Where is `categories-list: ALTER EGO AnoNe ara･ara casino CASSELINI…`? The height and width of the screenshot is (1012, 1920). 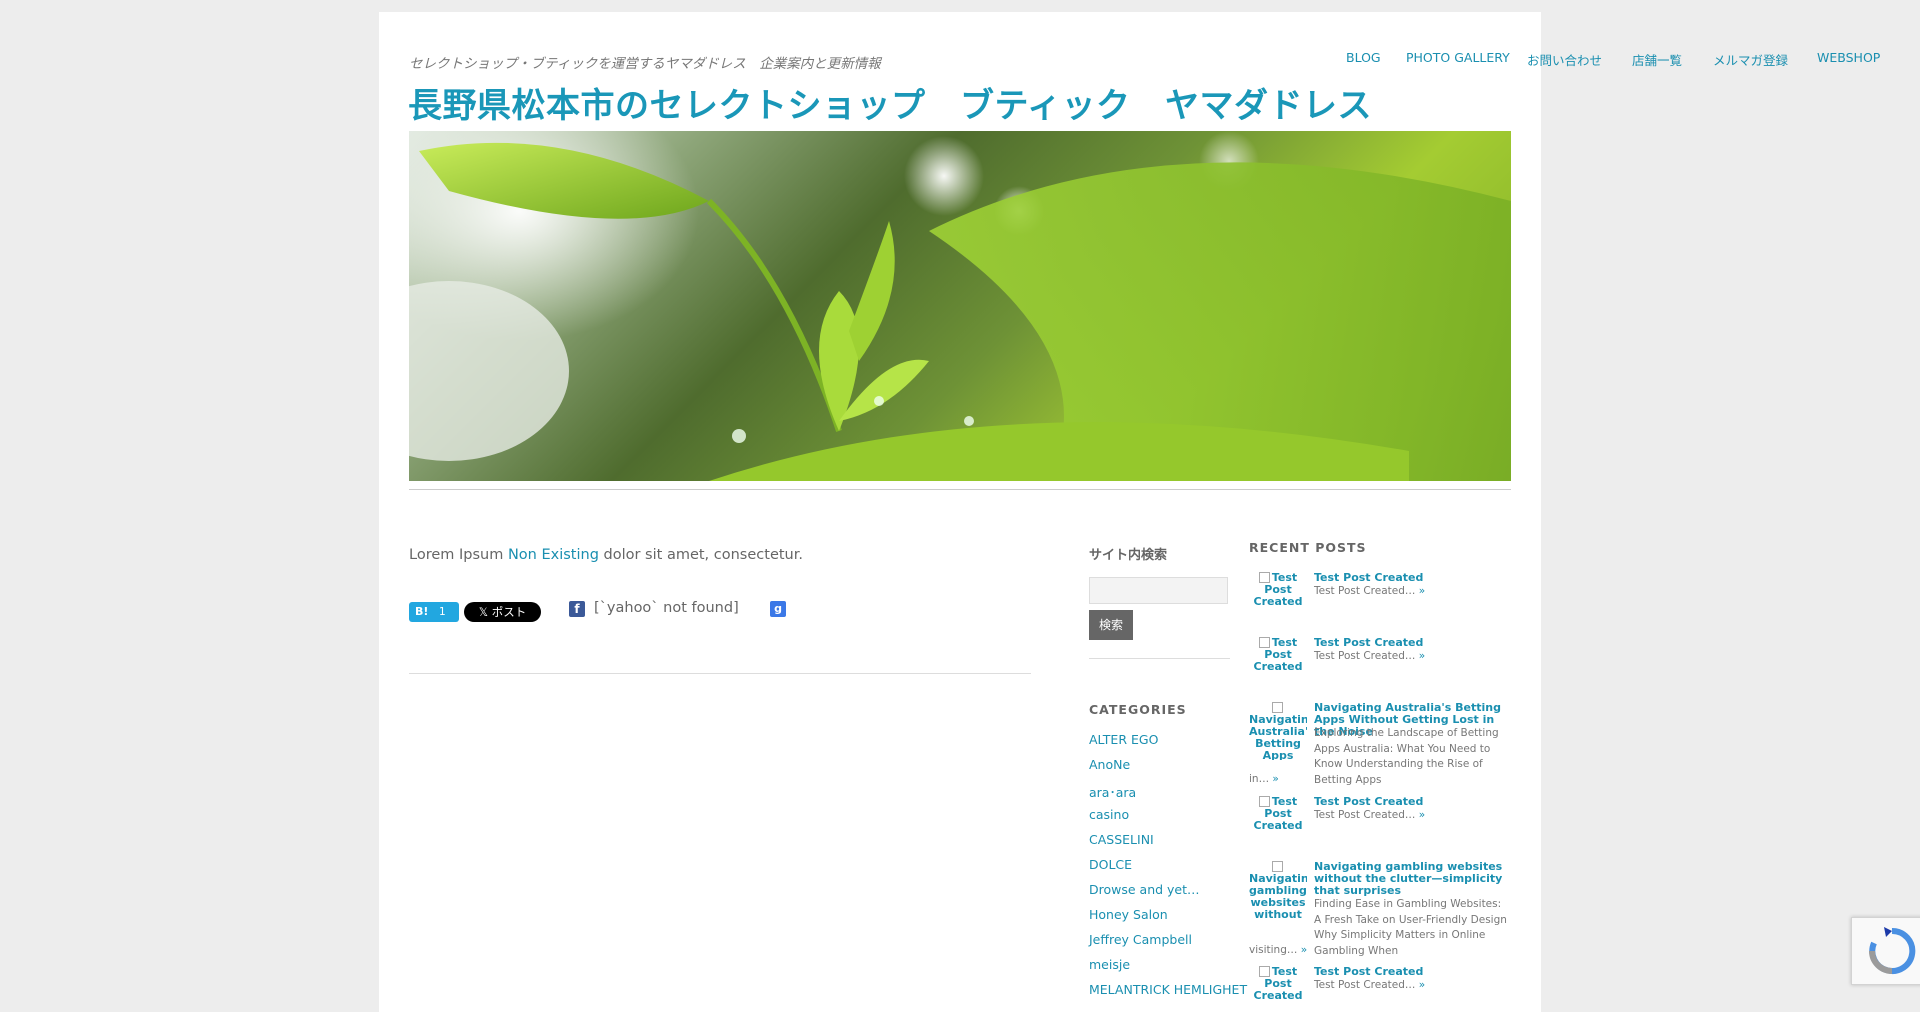 categories-list: ALTER EGO AnoNe ara･ara casino CASSELINI… is located at coordinates (1168, 869).